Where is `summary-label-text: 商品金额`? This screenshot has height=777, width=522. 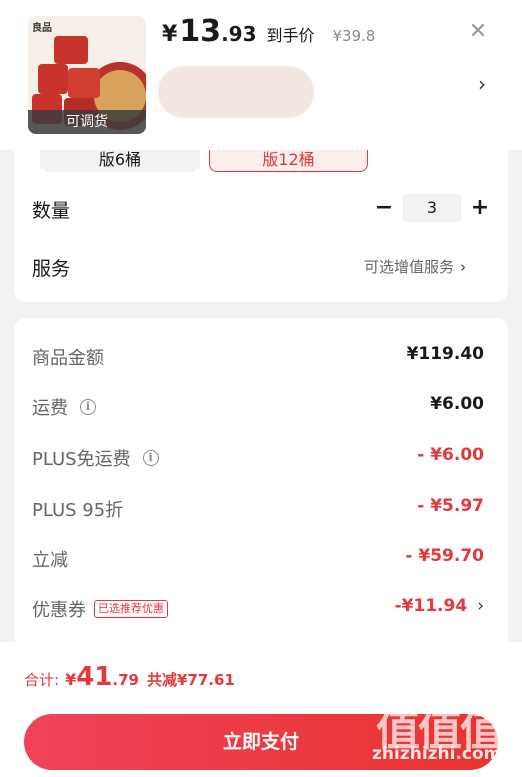
summary-label-text: 商品金额 is located at coordinates (68, 358).